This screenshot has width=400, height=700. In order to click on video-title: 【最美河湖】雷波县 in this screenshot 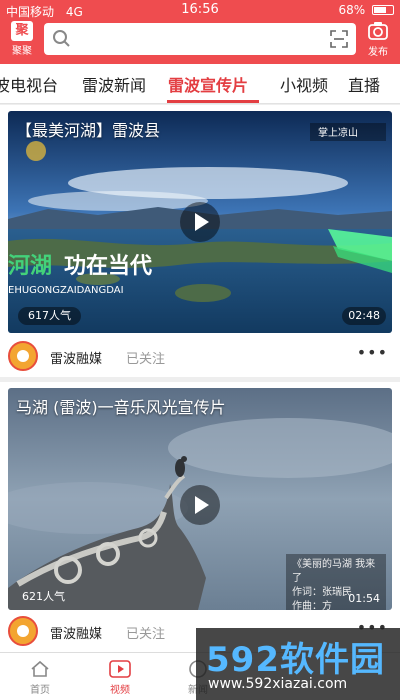, I will do `click(88, 130)`.